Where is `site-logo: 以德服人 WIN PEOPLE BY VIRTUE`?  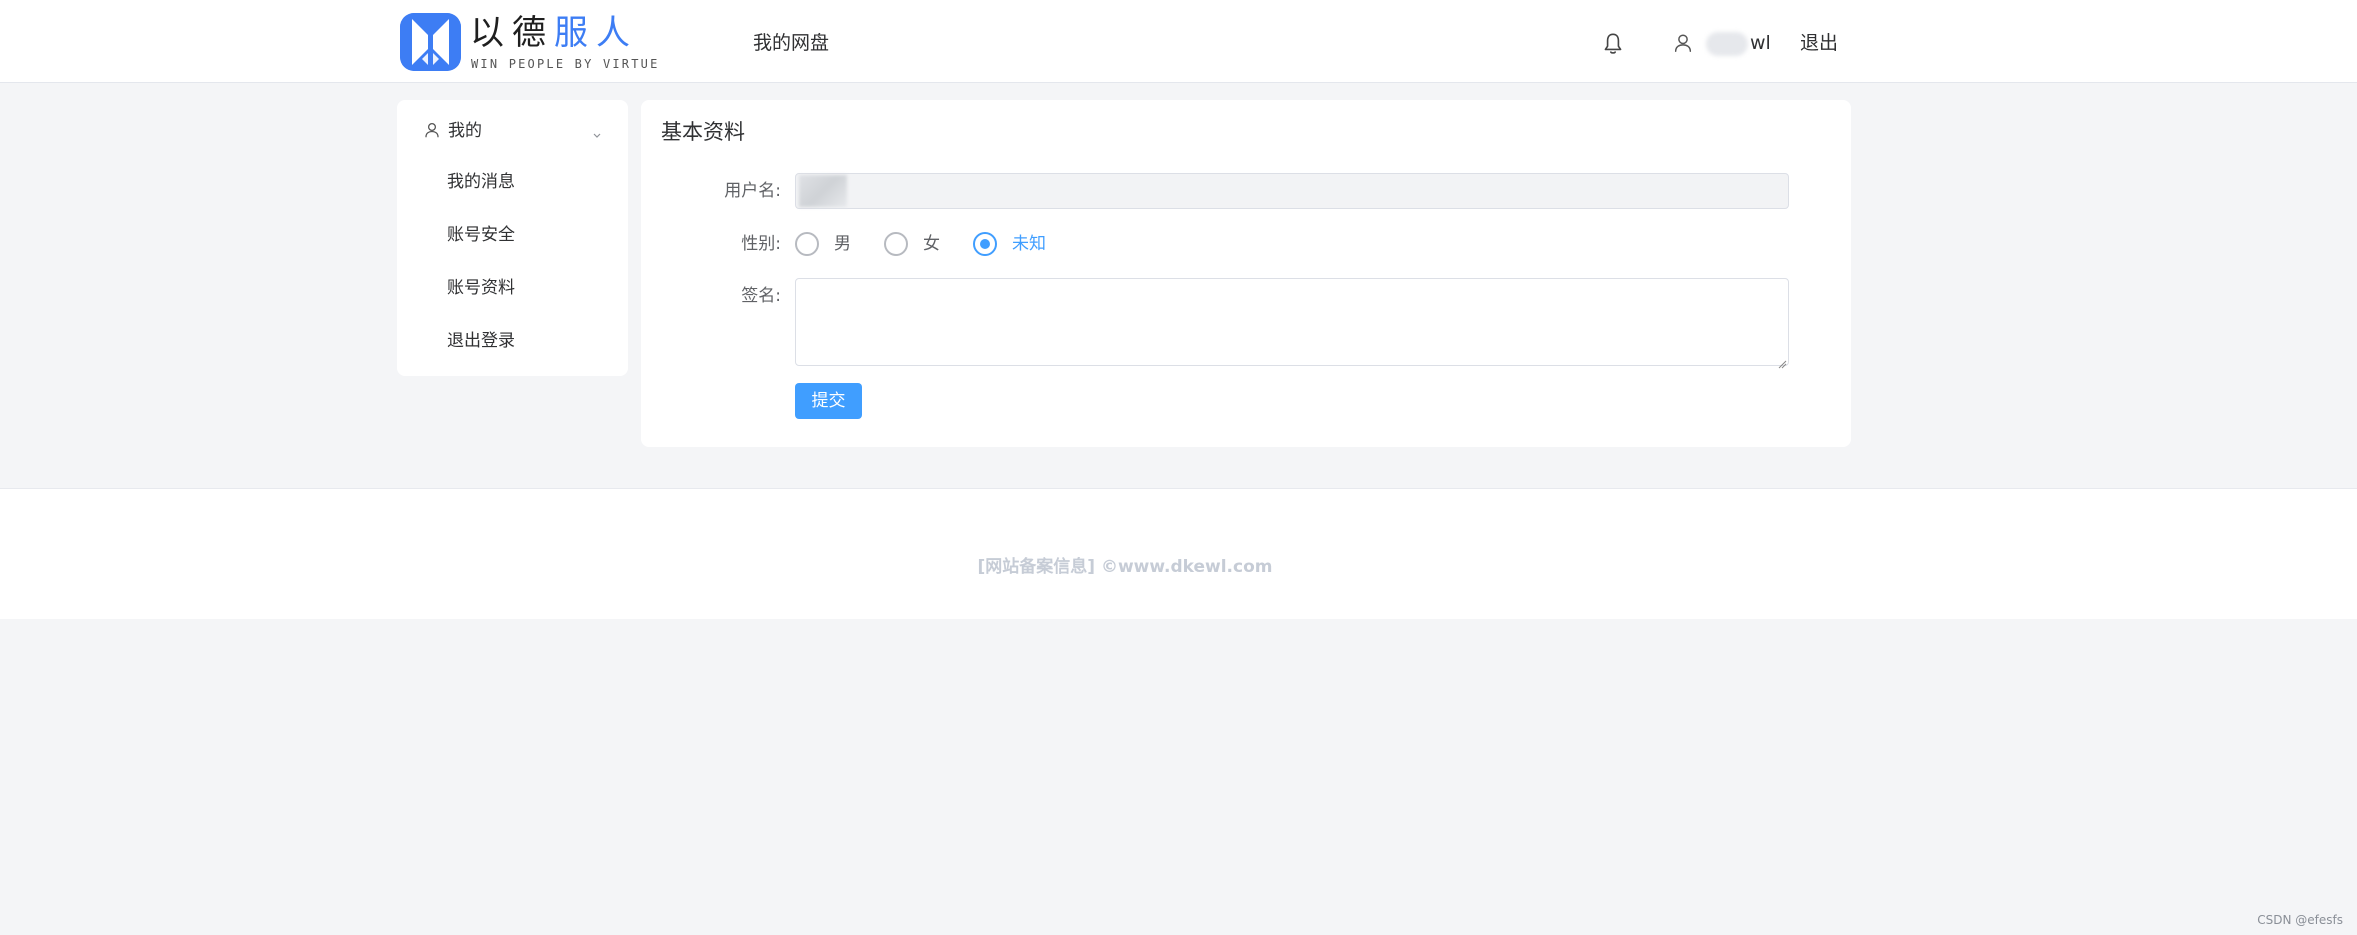 site-logo: 以德服人 WIN PEOPLE BY VIRTUE is located at coordinates (530, 43).